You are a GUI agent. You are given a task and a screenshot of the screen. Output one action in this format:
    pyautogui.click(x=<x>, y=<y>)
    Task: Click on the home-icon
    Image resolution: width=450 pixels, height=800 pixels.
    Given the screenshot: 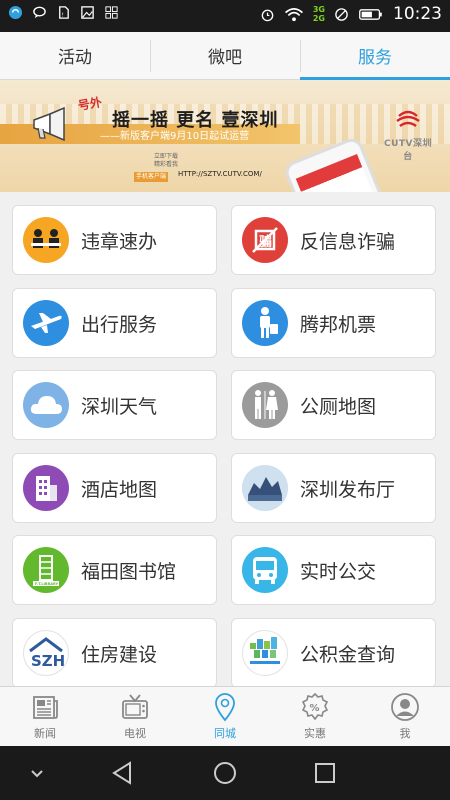 What is the action you would take?
    pyautogui.click(x=225, y=773)
    